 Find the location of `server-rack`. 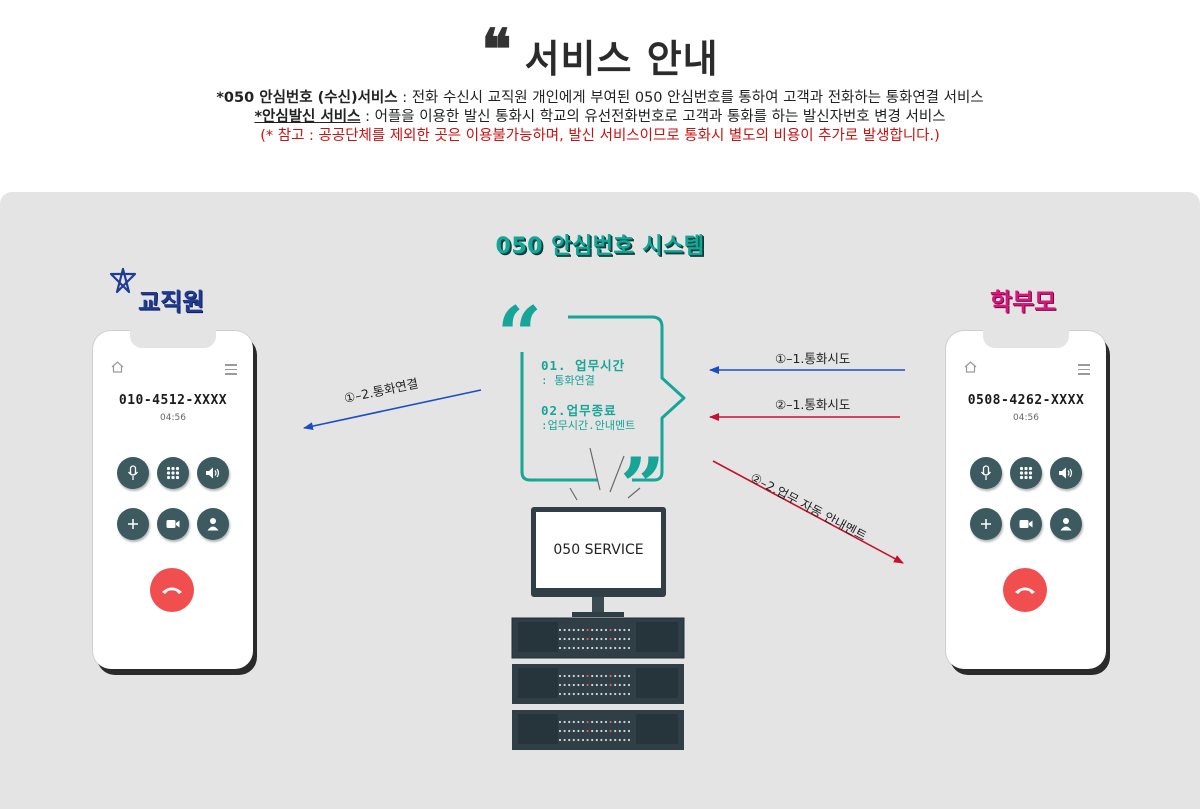

server-rack is located at coordinates (598, 684).